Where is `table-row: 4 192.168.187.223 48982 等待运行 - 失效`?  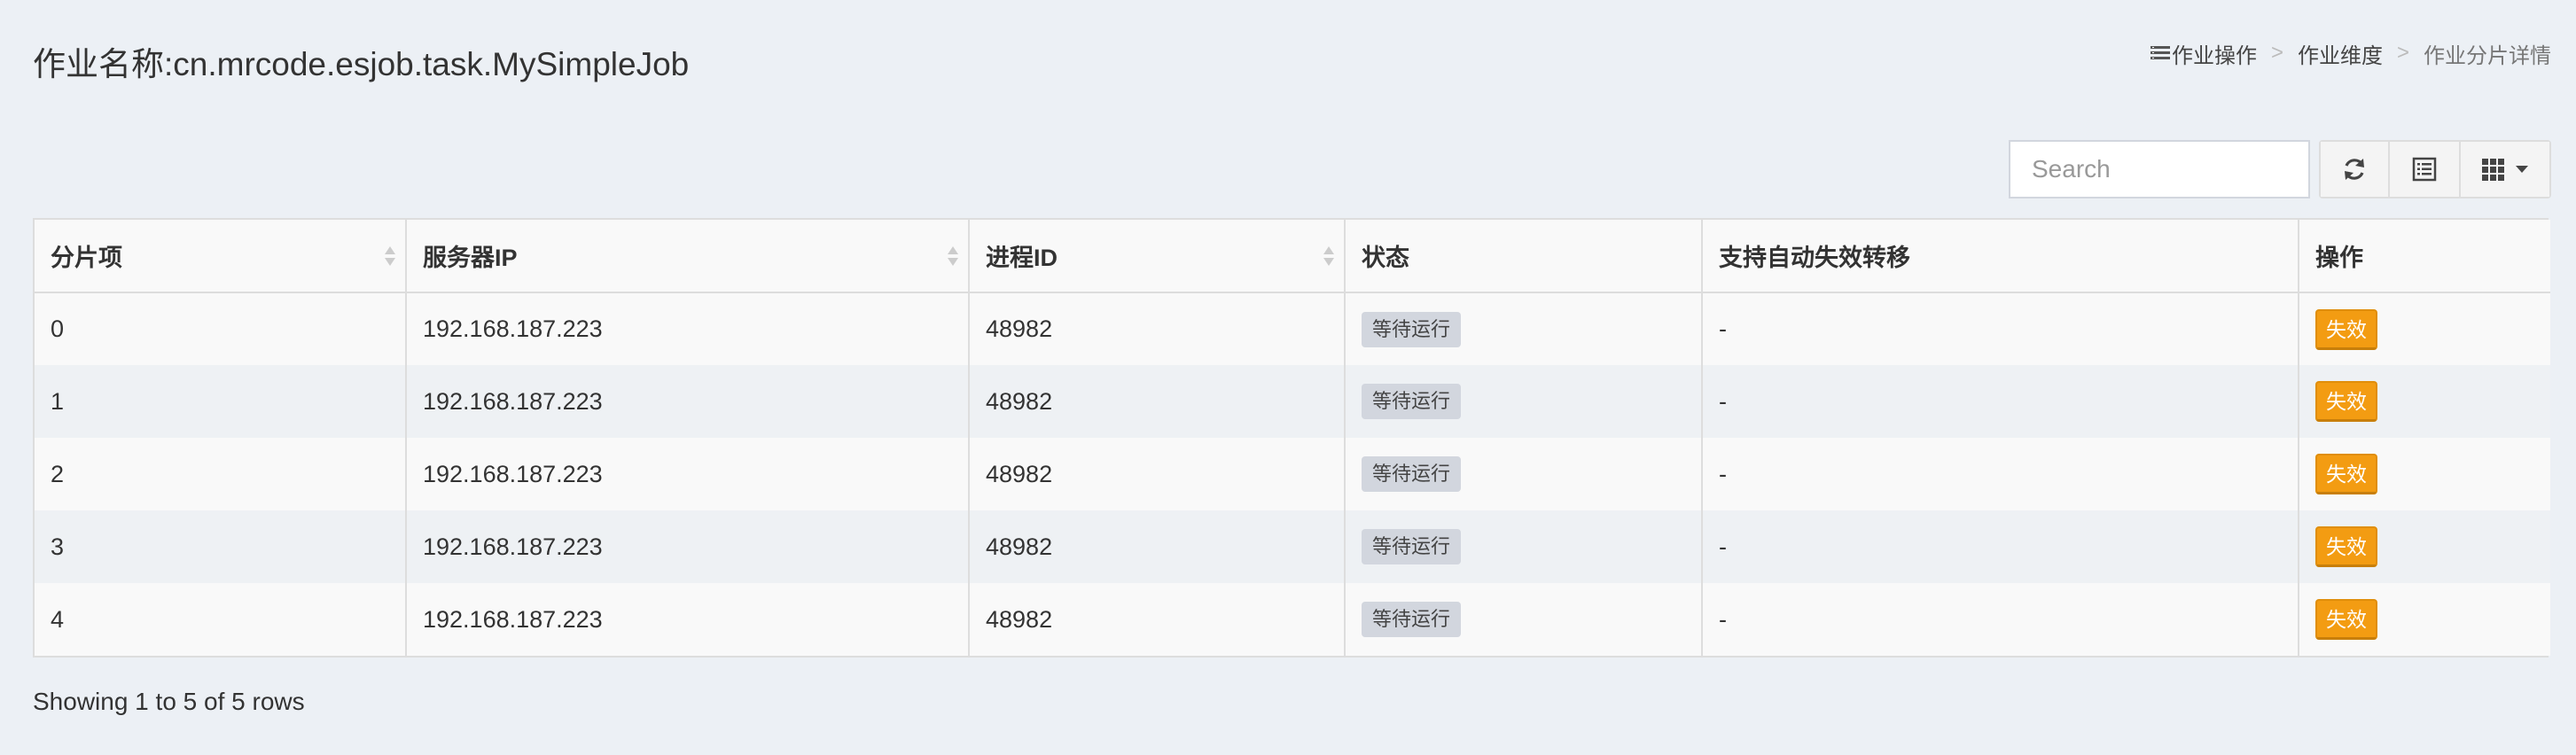 table-row: 4 192.168.187.223 48982 等待运行 - 失效 is located at coordinates (1292, 619).